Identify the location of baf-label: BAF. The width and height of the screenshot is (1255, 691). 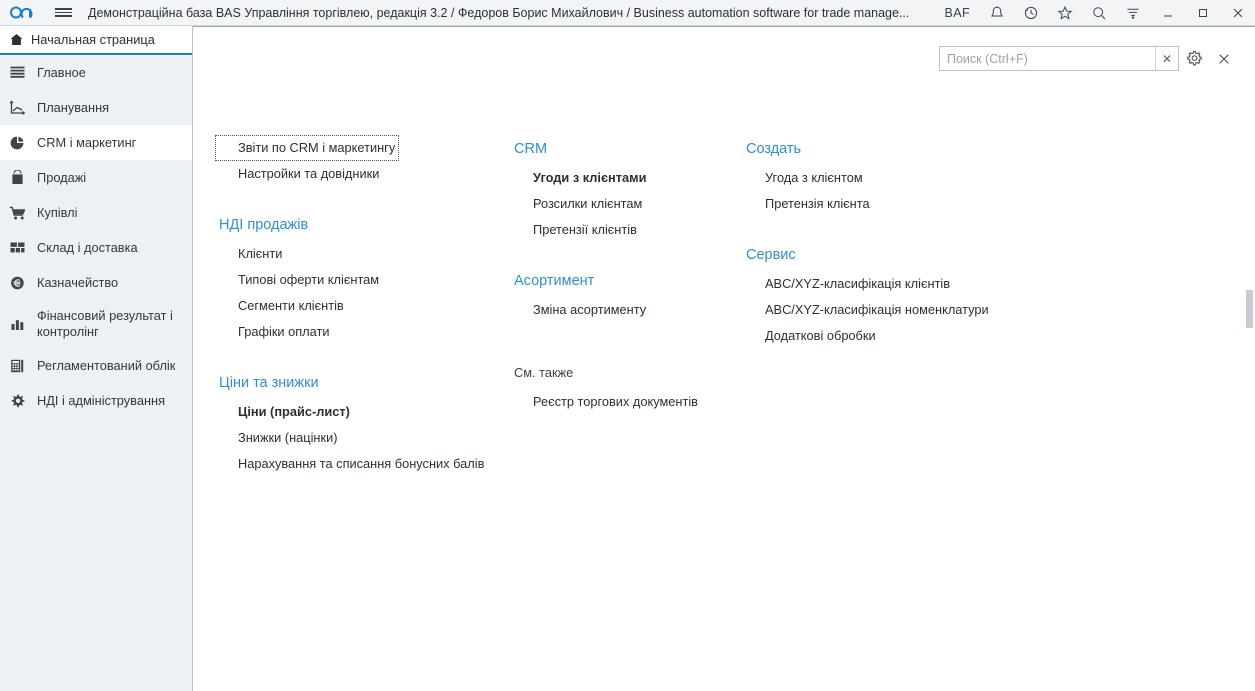
(957, 12).